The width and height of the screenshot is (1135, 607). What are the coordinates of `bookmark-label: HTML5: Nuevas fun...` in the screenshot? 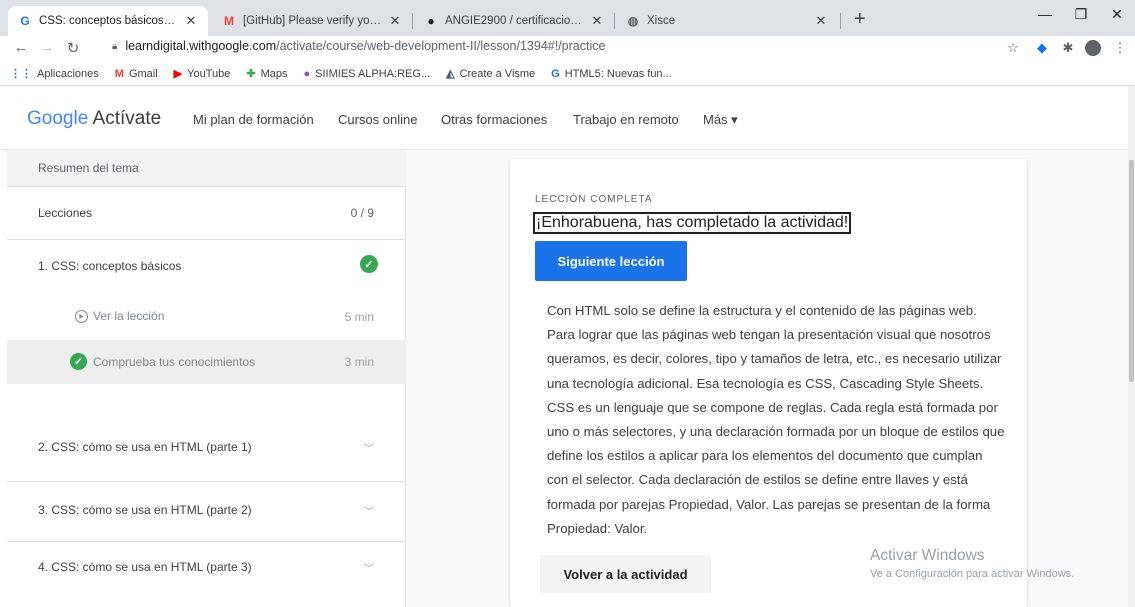 It's located at (618, 73).